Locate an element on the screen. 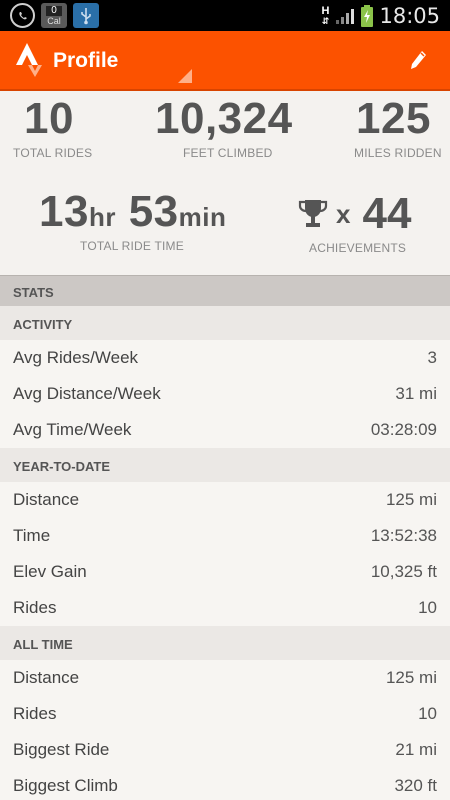 The width and height of the screenshot is (450, 800). status-bar: 0 Cal H ⇵ 18:05 is located at coordinates (225, 15).